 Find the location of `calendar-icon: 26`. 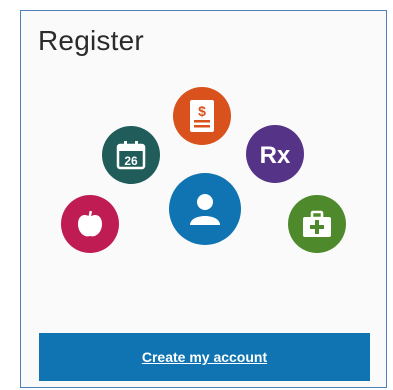

calendar-icon: 26 is located at coordinates (131, 155).